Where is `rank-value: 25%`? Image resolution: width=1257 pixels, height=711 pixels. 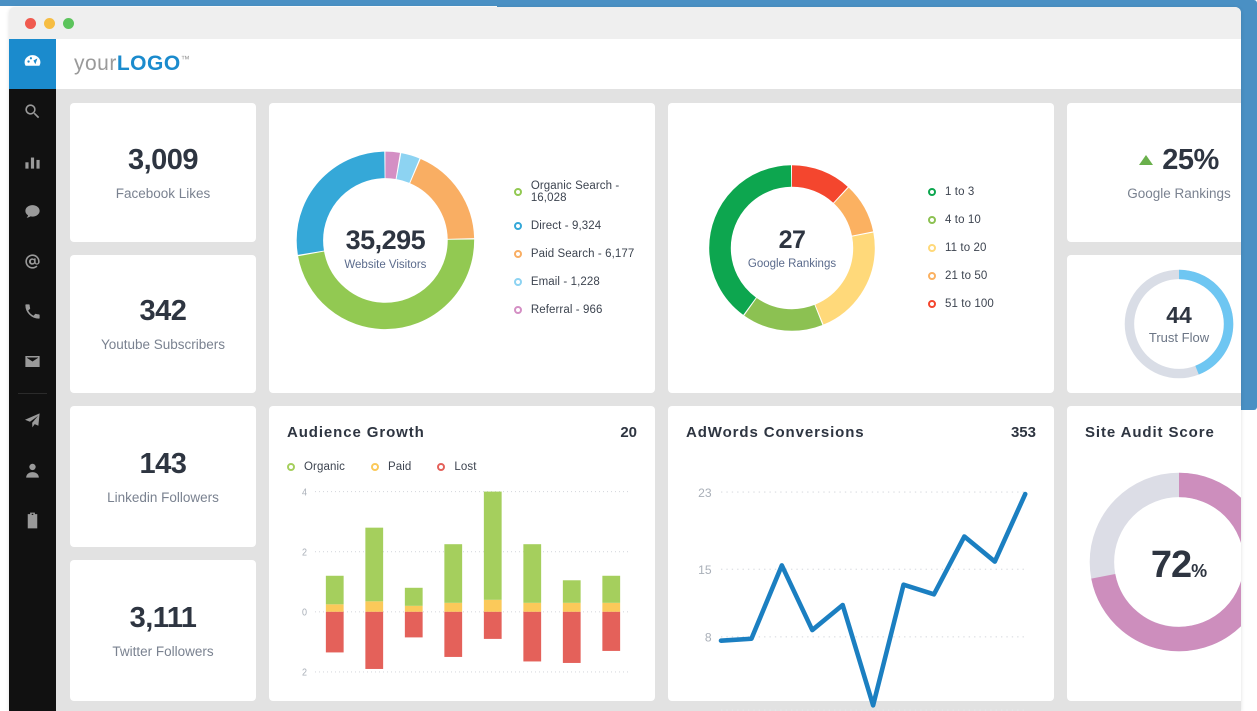 rank-value: 25% is located at coordinates (1190, 159).